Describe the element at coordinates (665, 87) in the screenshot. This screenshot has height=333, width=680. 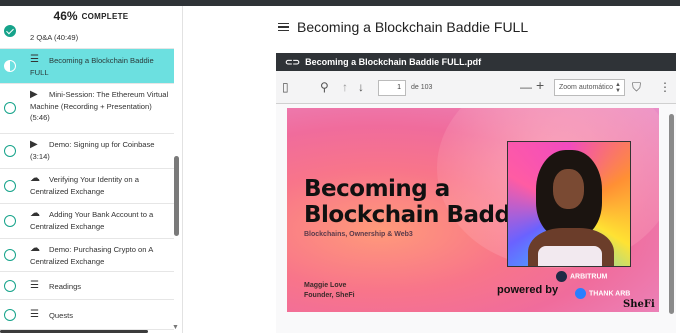
I see `more-options-icon: ⋮` at that location.